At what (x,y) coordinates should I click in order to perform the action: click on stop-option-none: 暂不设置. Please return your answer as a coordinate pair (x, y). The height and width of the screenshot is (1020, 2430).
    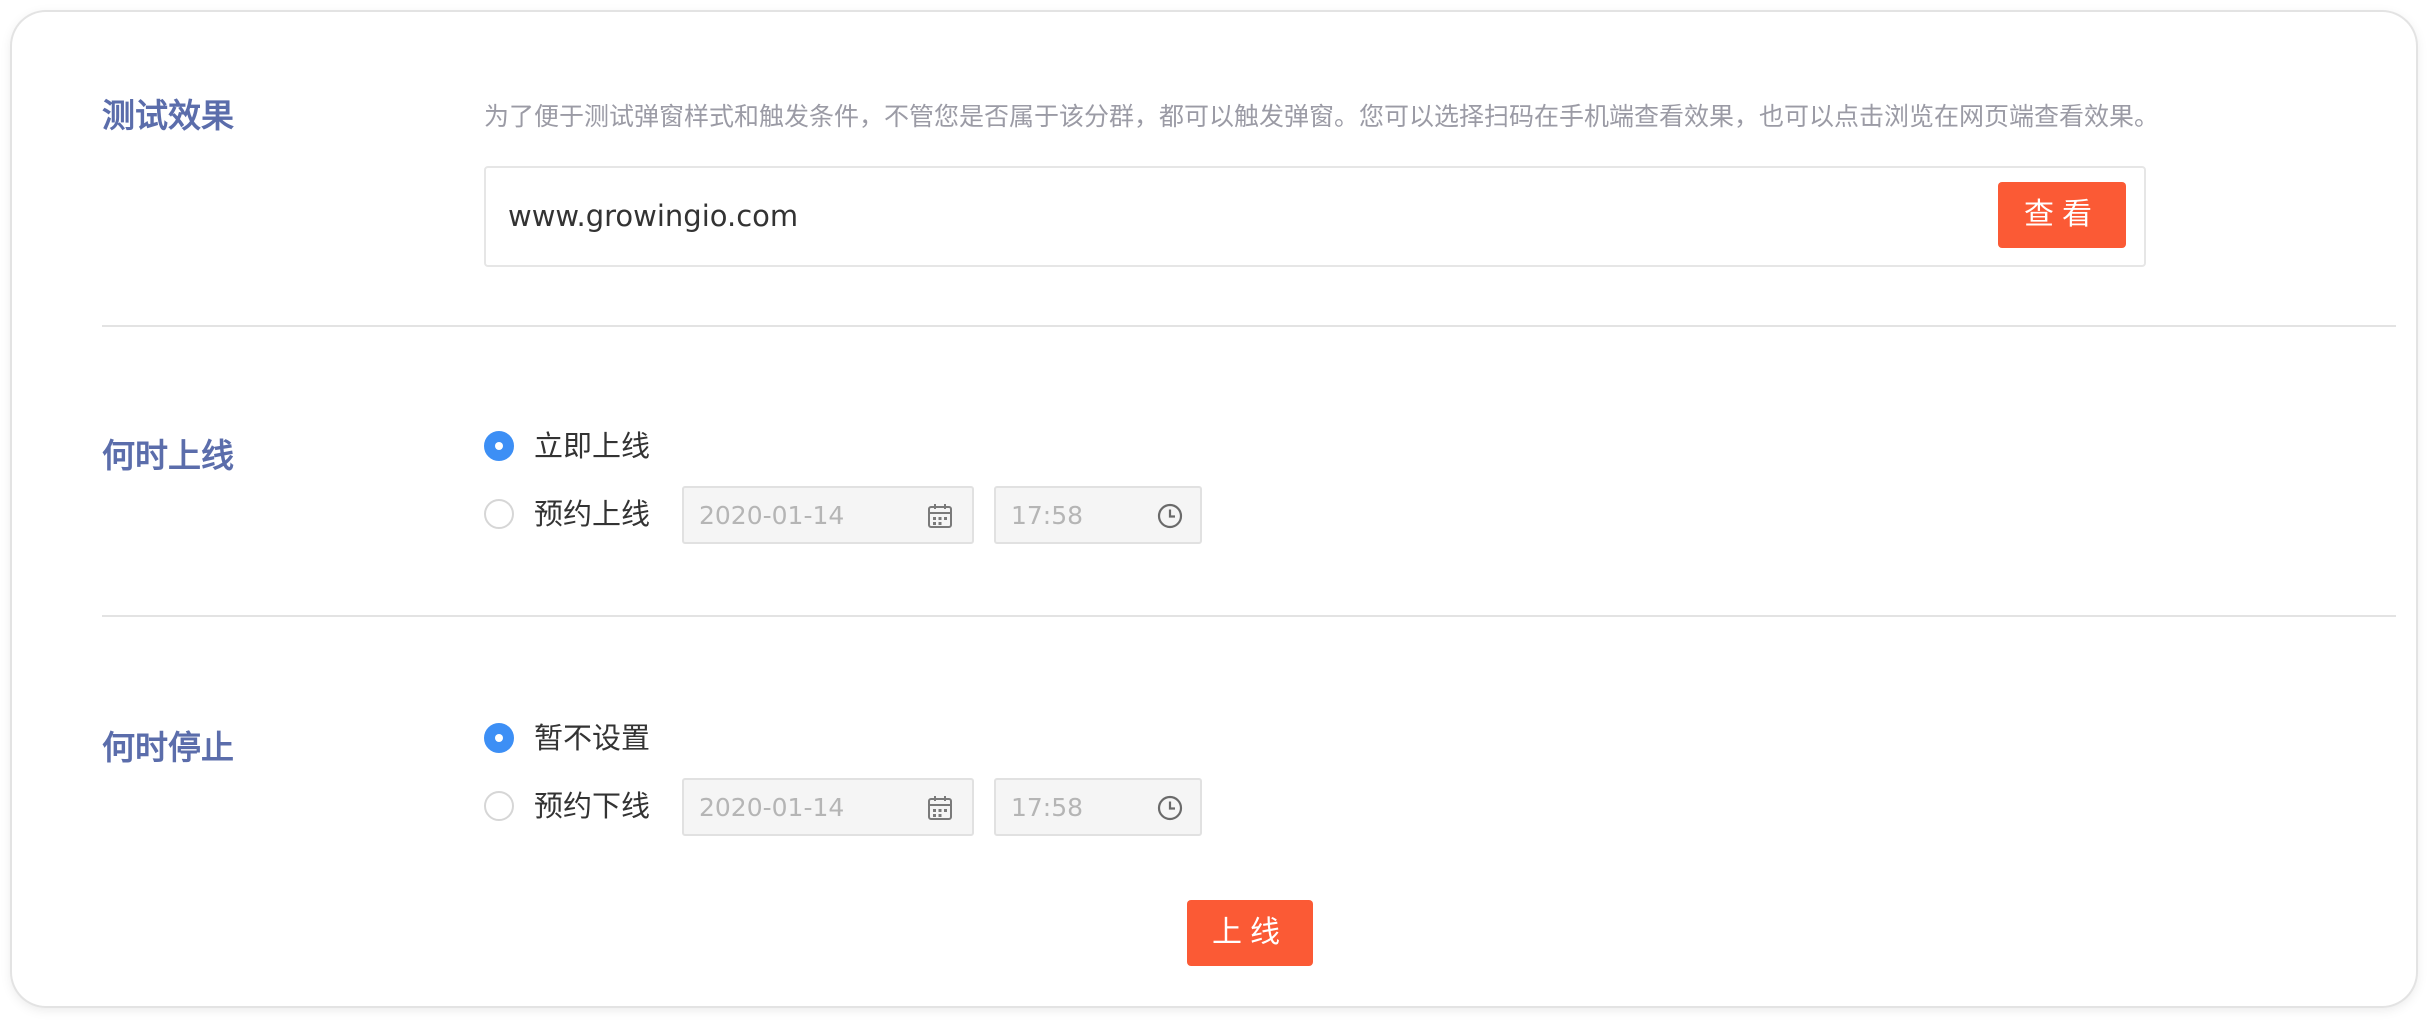
    Looking at the image, I should click on (567, 738).